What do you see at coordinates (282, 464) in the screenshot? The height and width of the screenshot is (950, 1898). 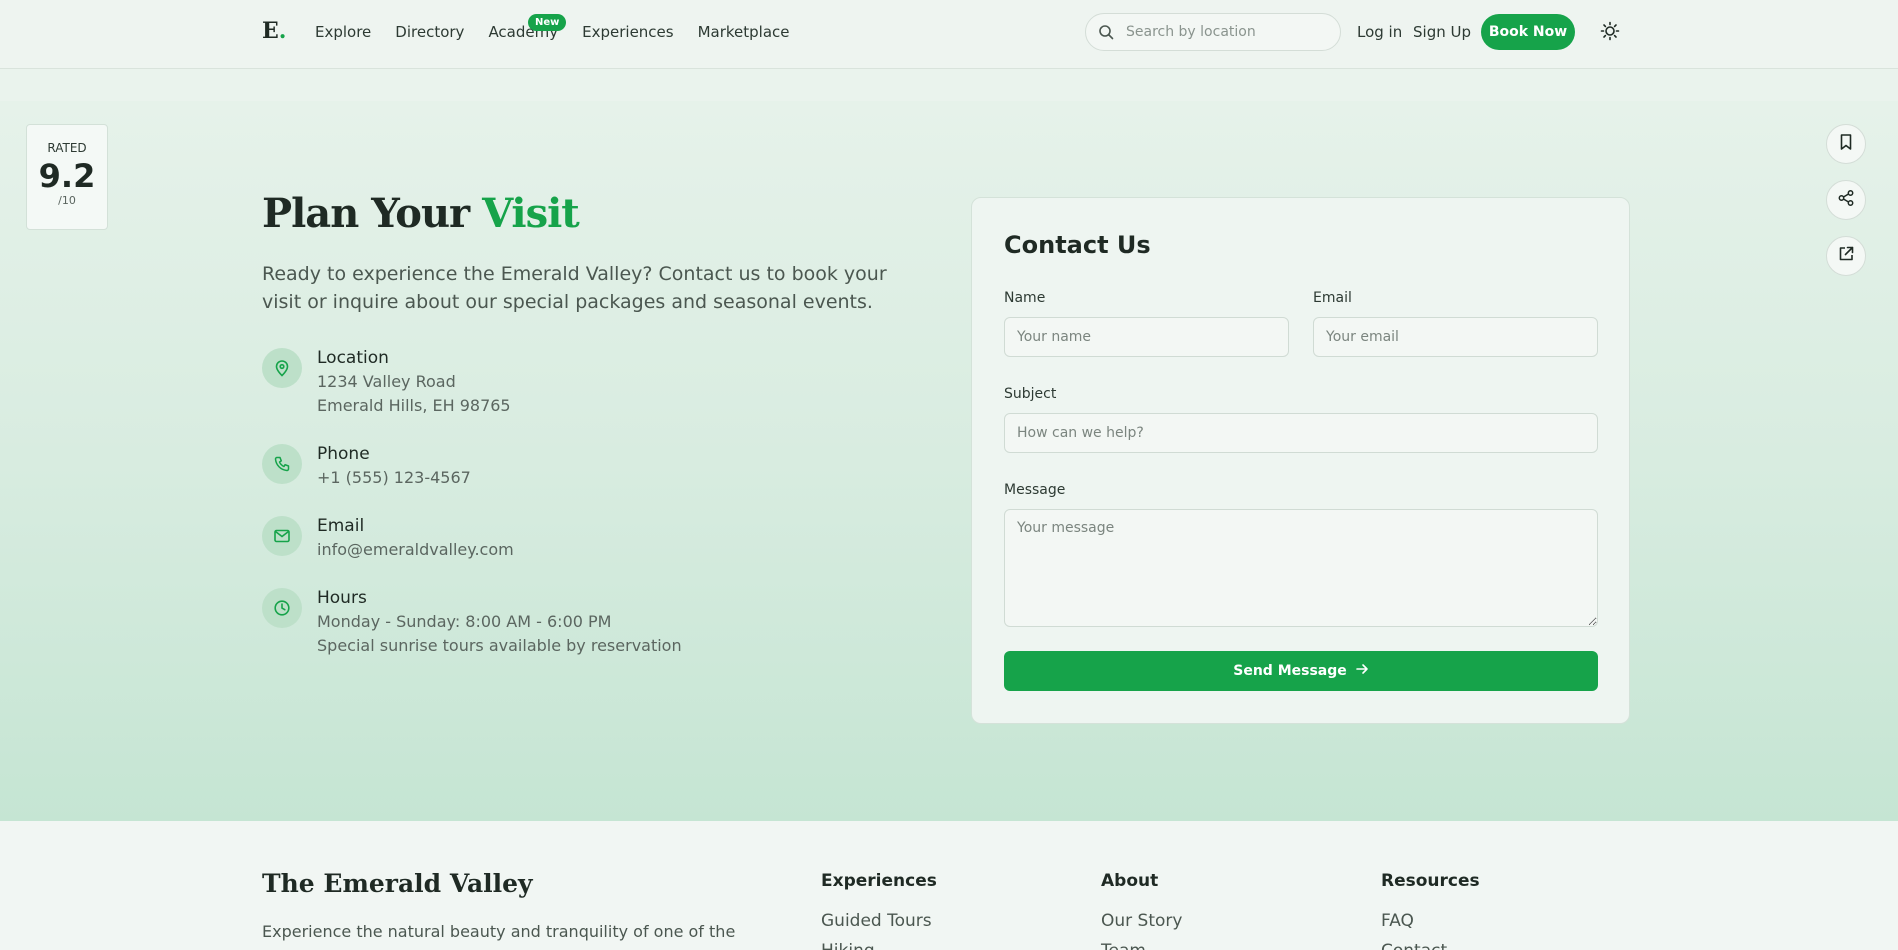 I see `phone-icon` at bounding box center [282, 464].